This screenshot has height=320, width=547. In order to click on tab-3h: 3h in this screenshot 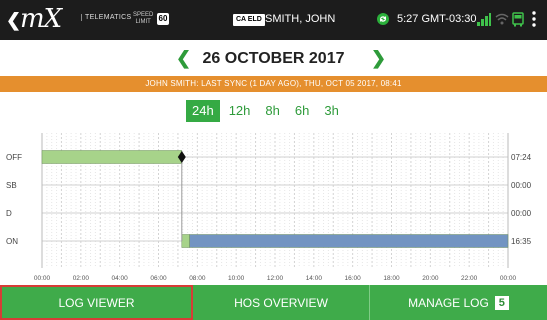, I will do `click(331, 111)`.